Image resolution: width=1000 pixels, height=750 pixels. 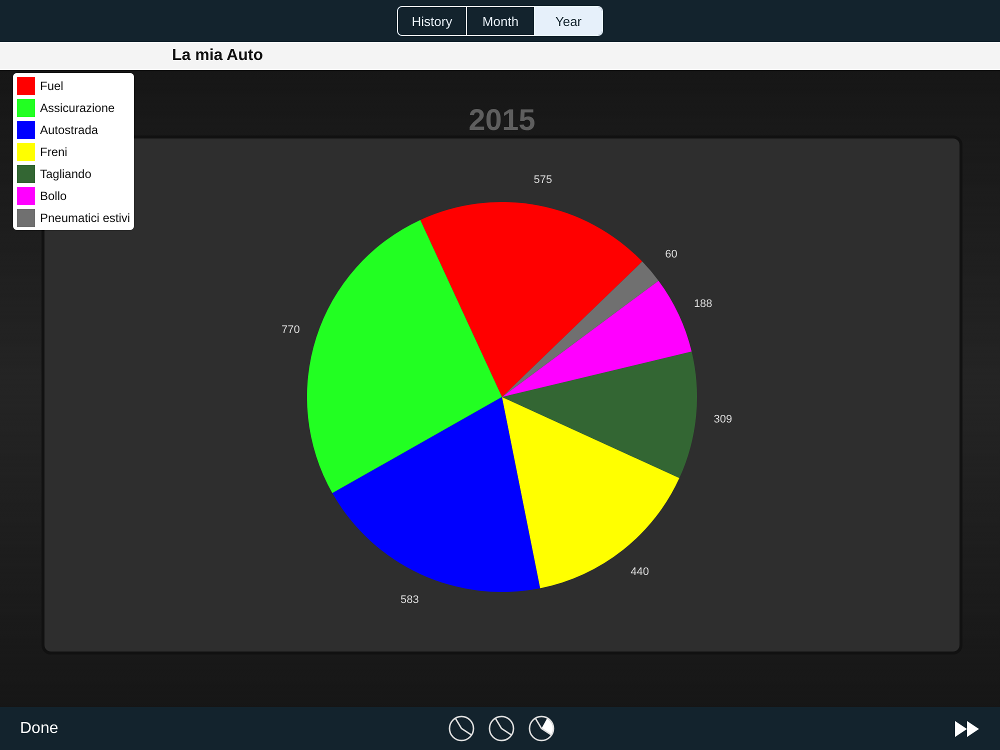 I want to click on legend-label: Freni, so click(x=54, y=152).